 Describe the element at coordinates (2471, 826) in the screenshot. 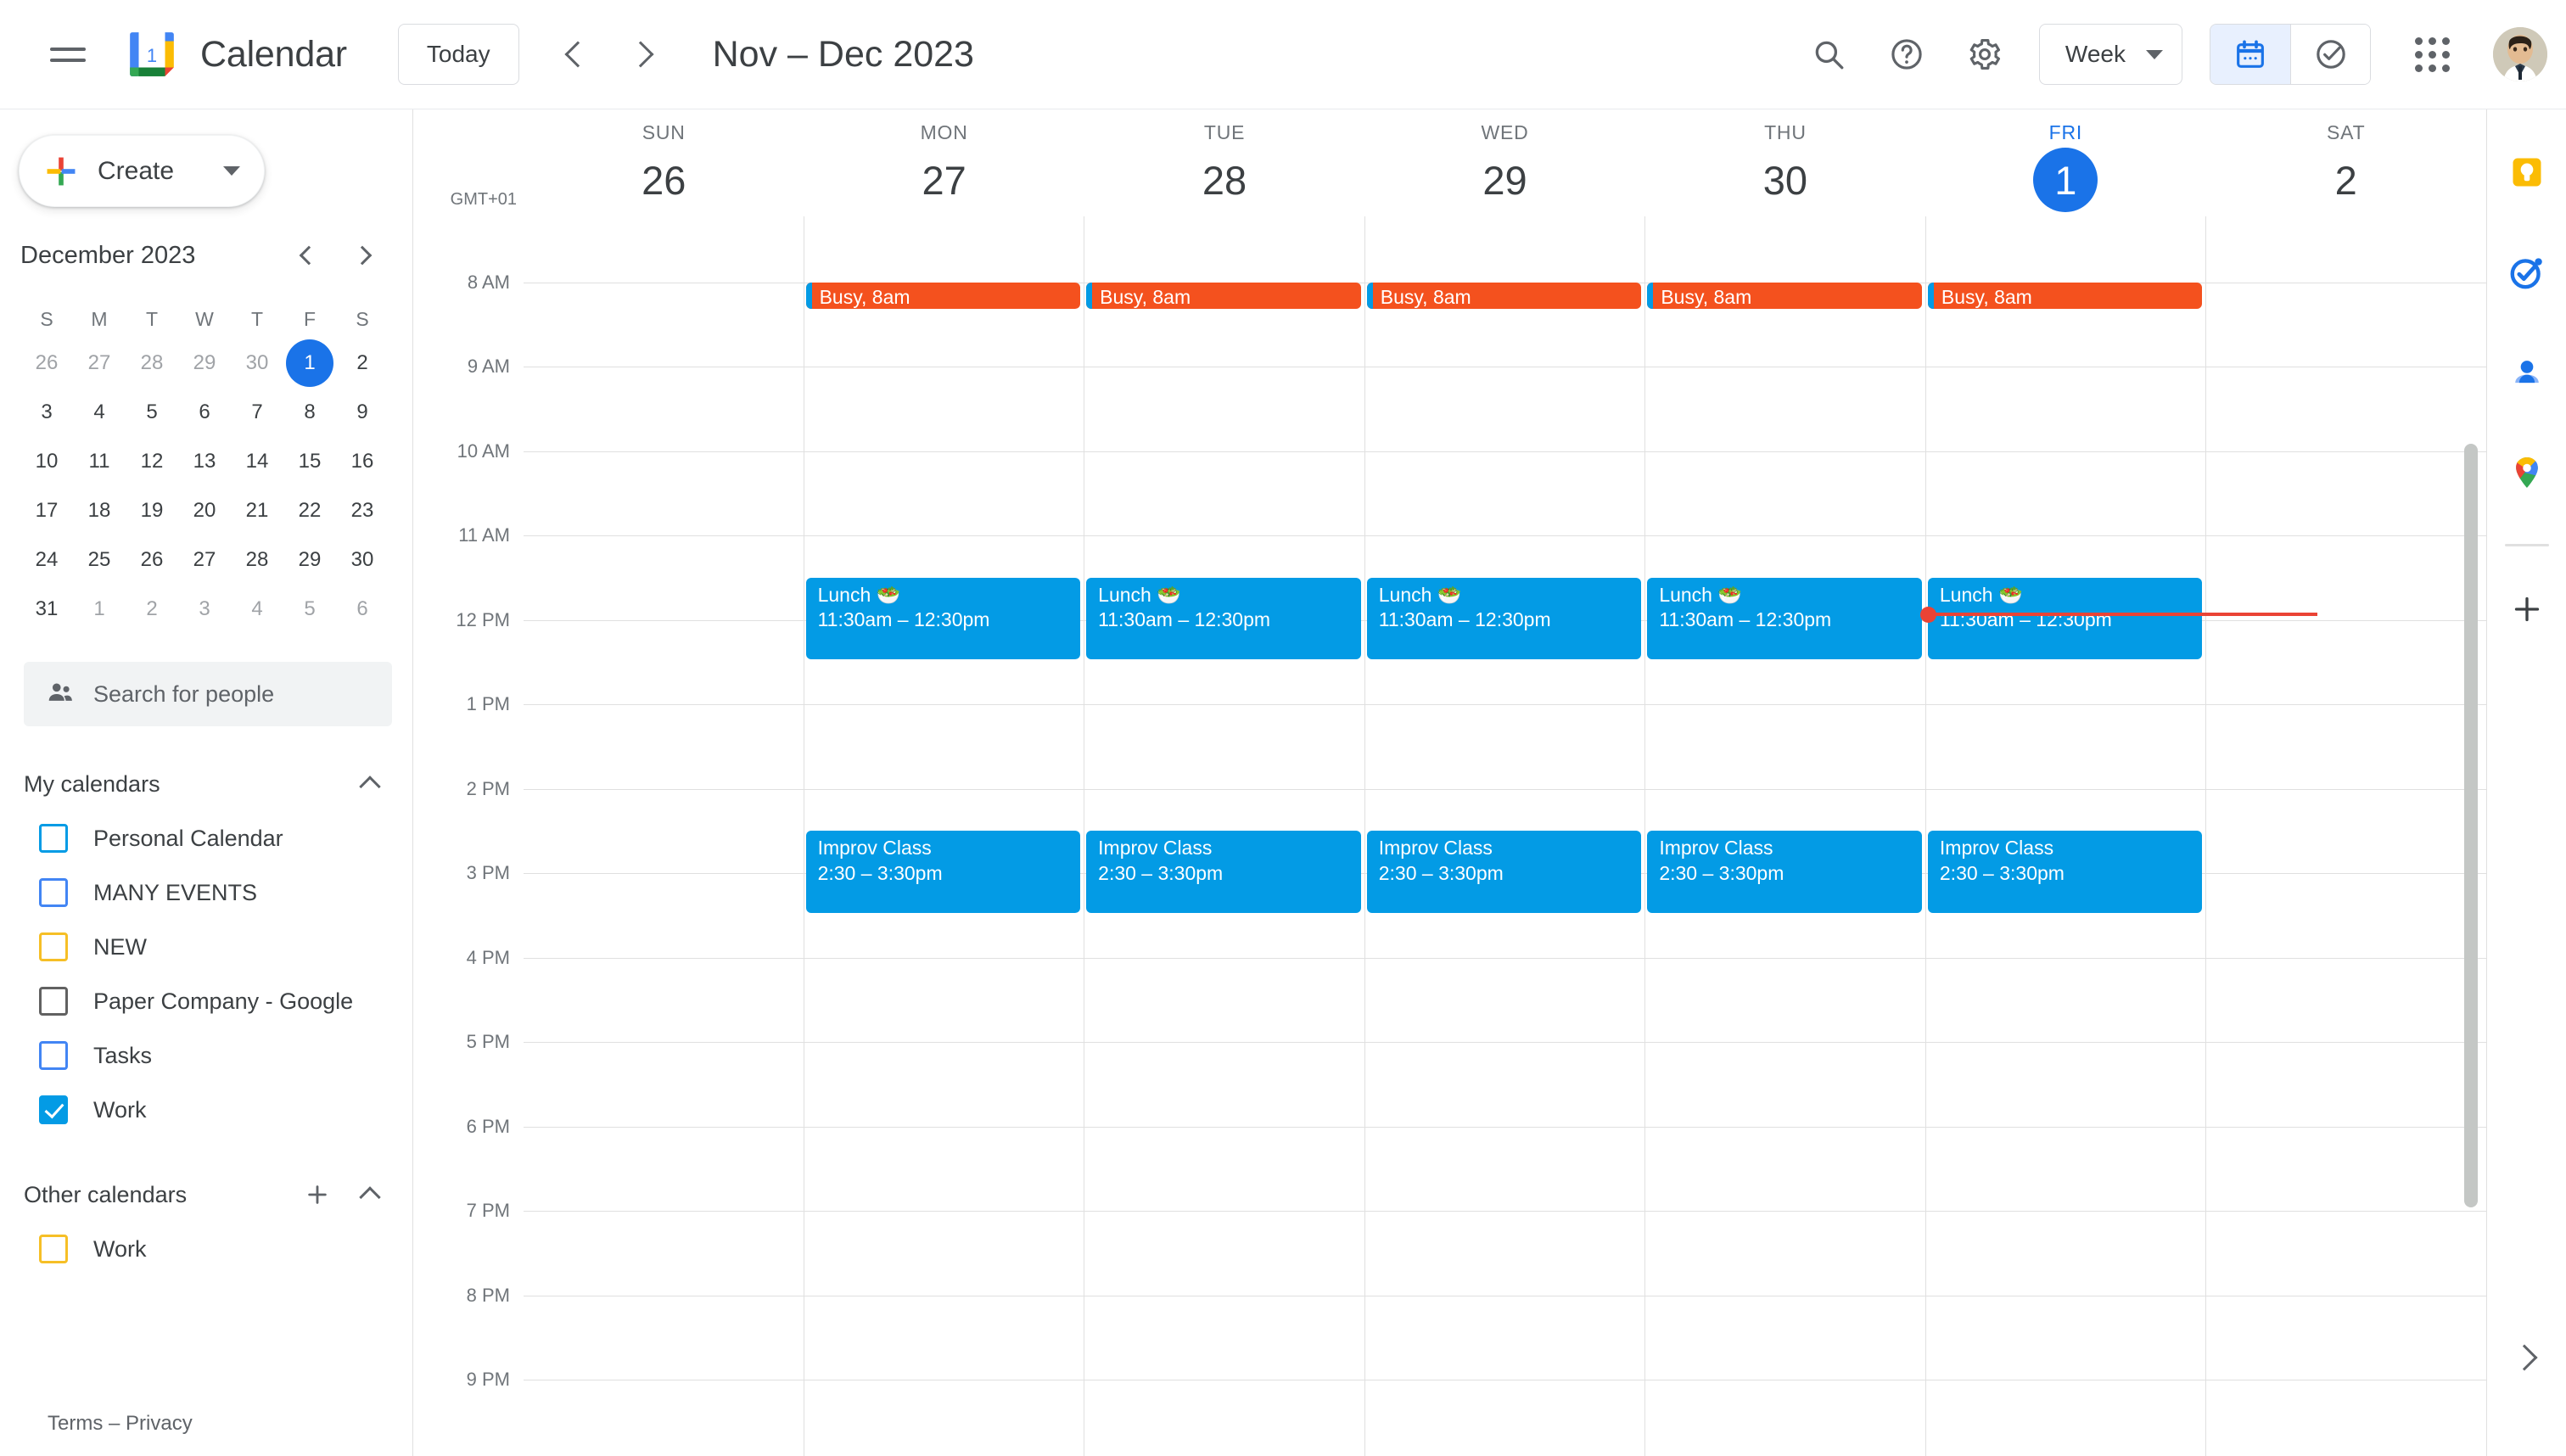

I see `calendar-vertical-scrollbar` at that location.